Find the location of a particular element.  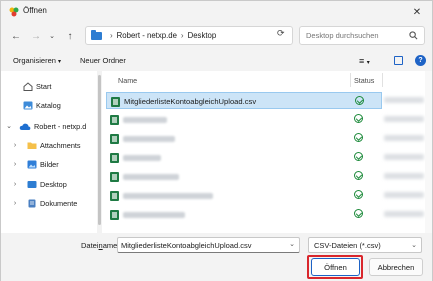

sidebar-item-label: Desktop is located at coordinates (53, 184).